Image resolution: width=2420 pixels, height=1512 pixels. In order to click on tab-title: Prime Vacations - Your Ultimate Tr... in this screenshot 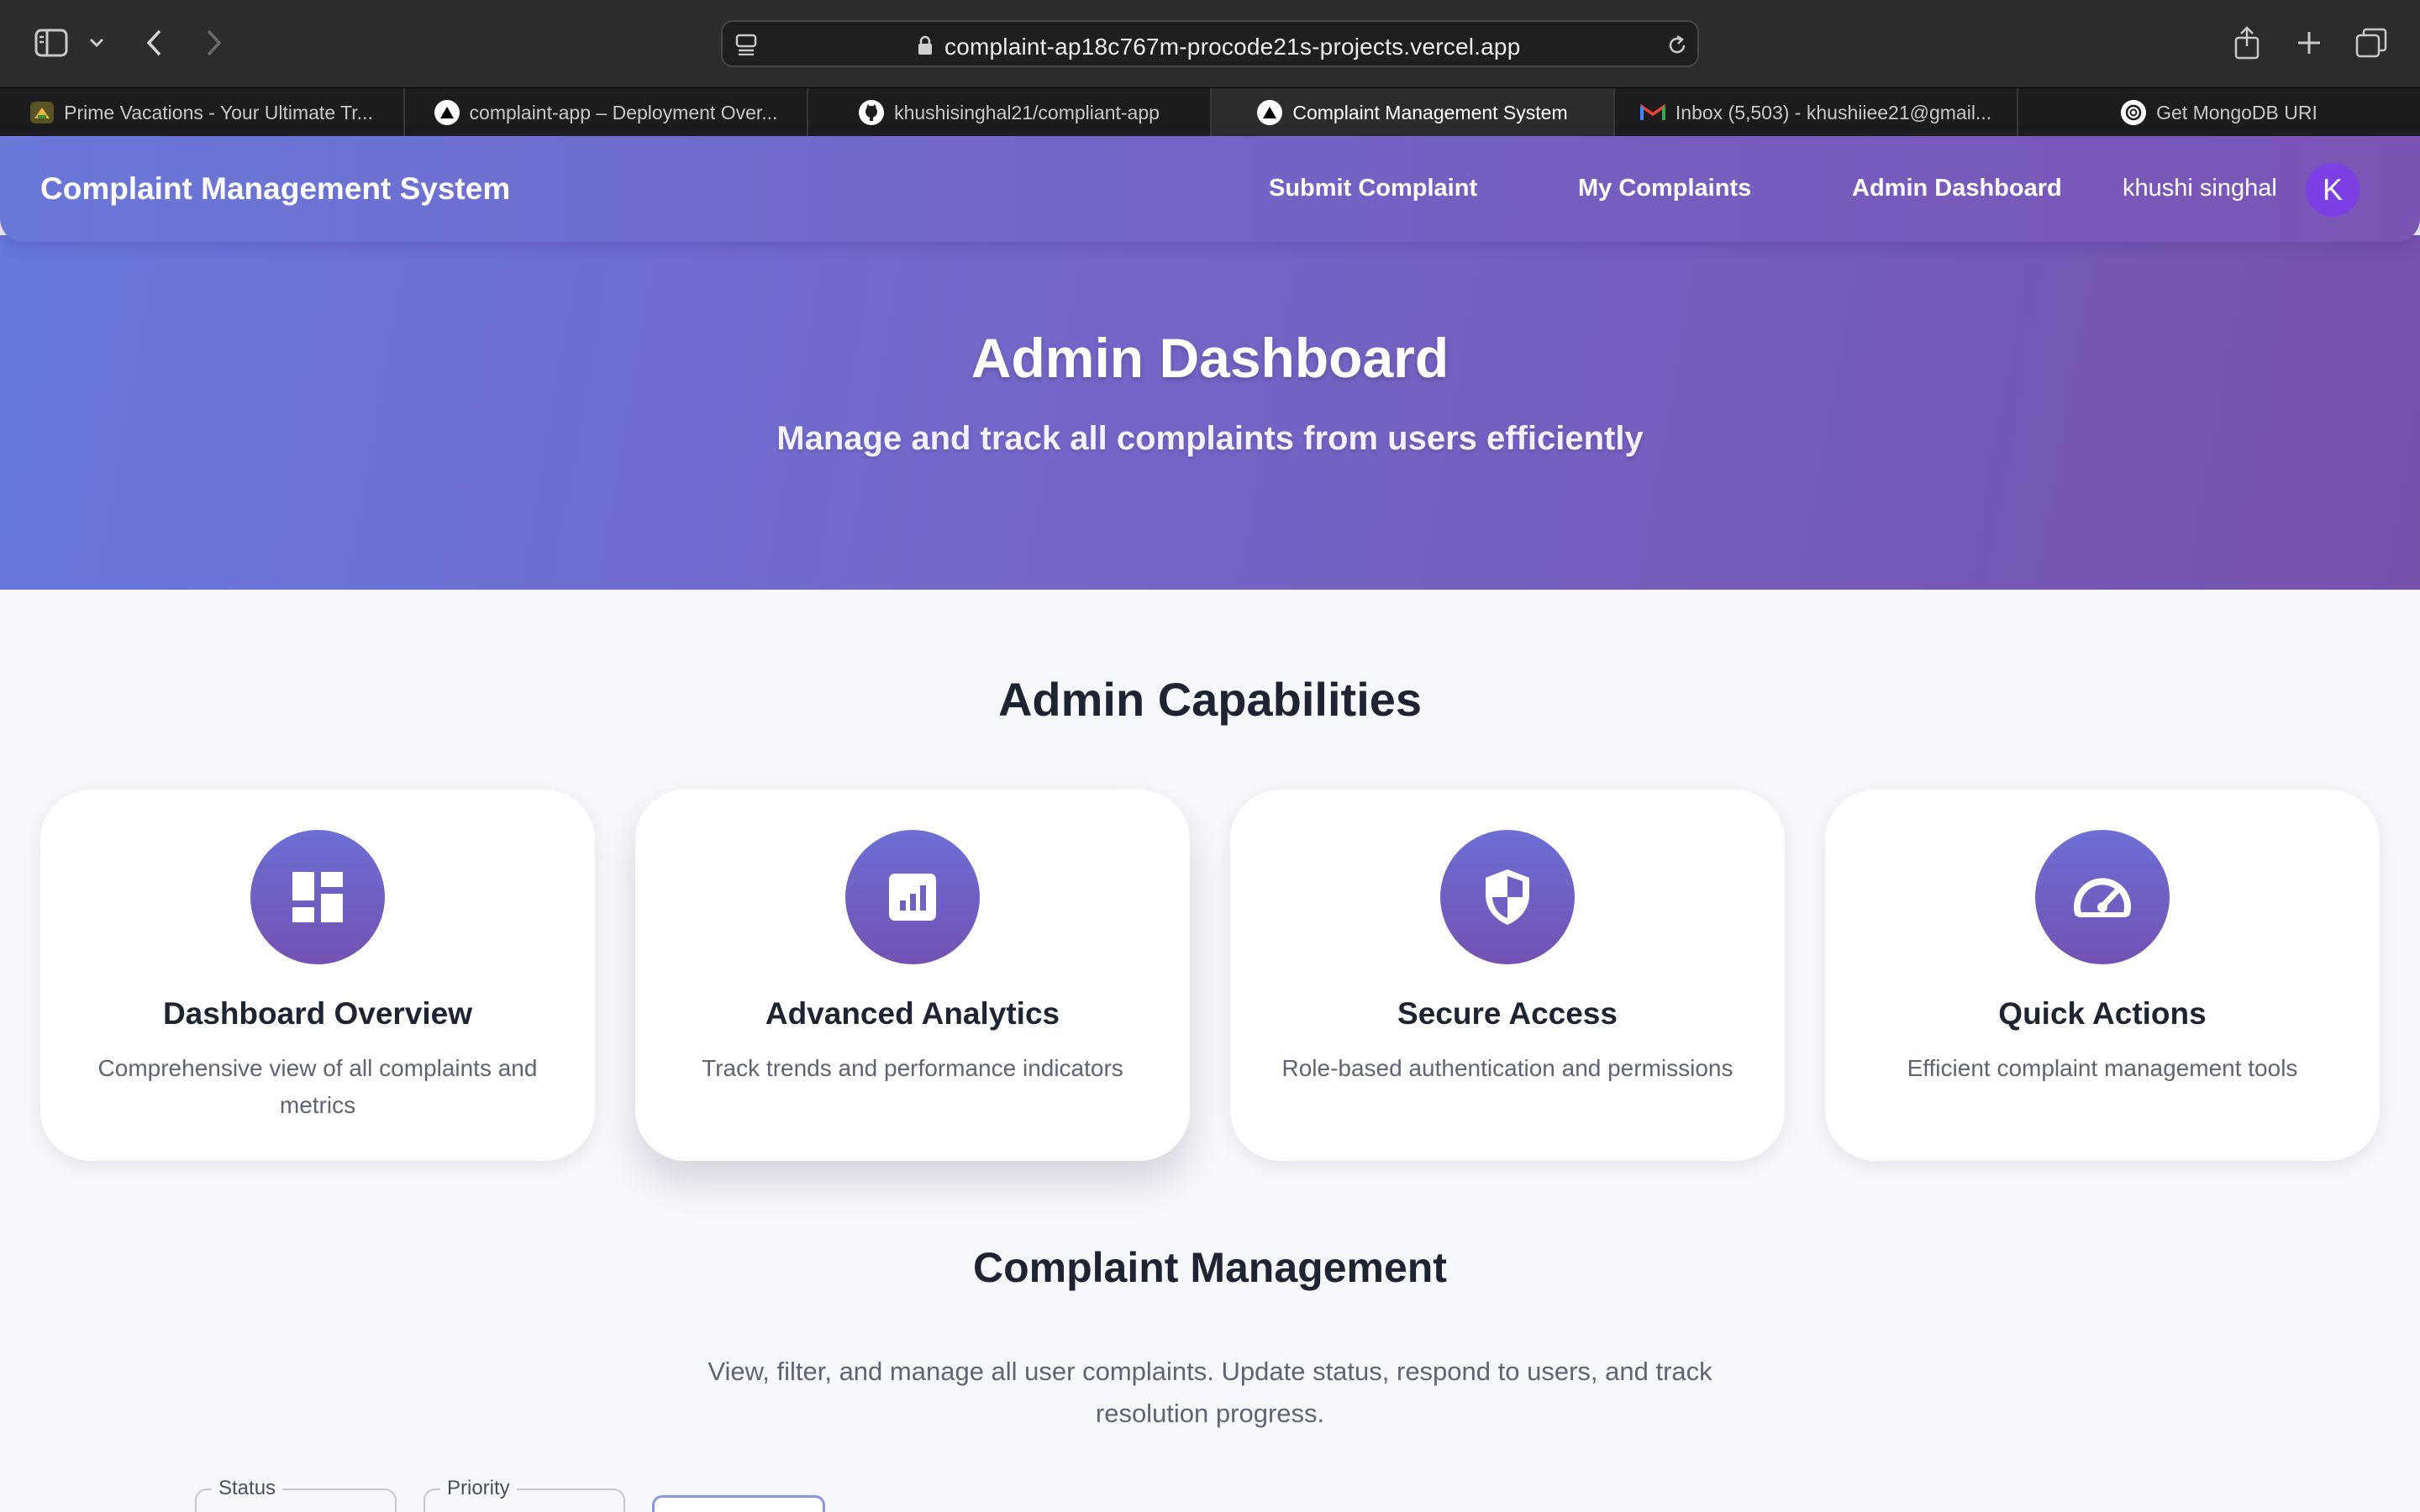, I will do `click(218, 112)`.